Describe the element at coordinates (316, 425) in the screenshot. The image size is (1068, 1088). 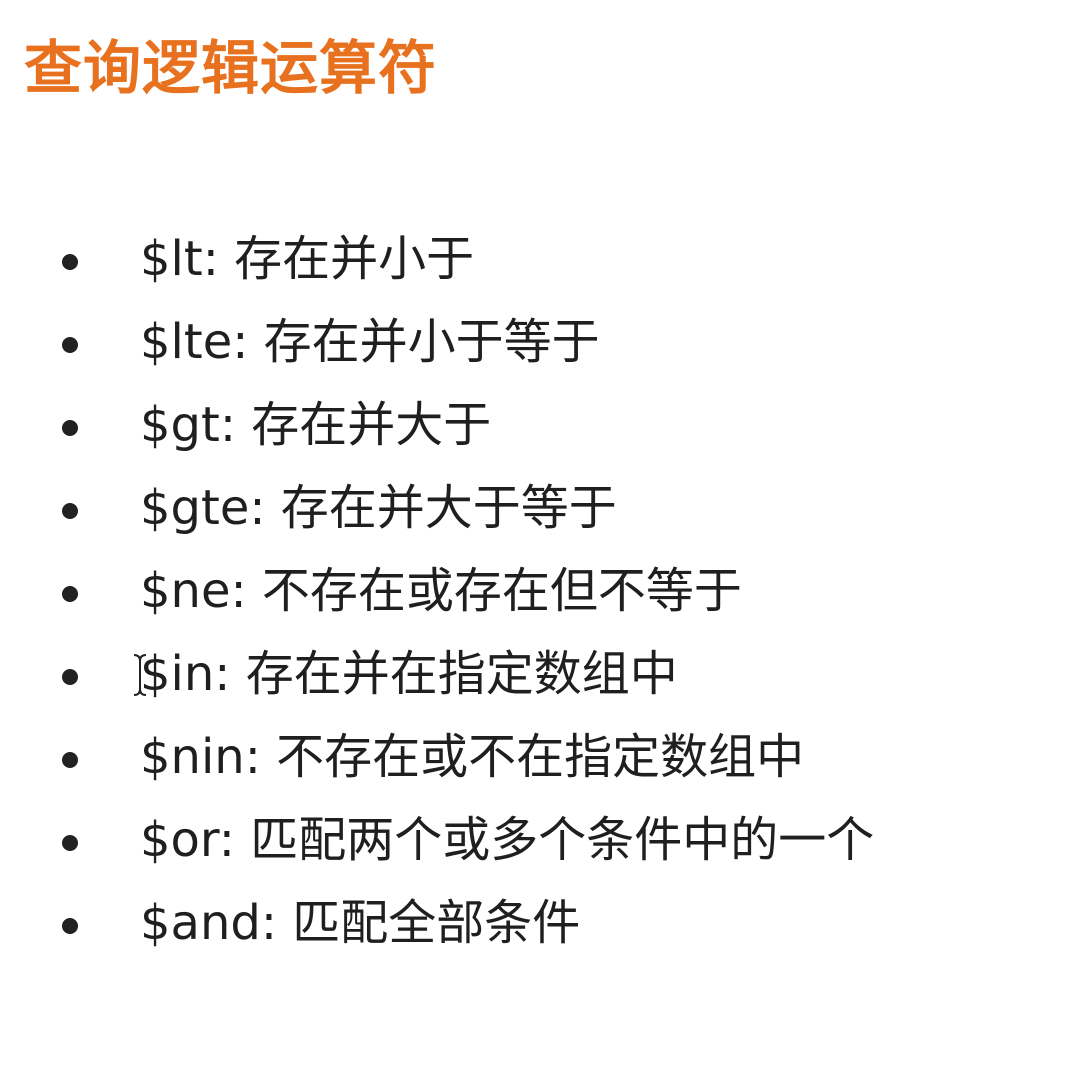
I see `list-item-text: $gt: 存在并大于` at that location.